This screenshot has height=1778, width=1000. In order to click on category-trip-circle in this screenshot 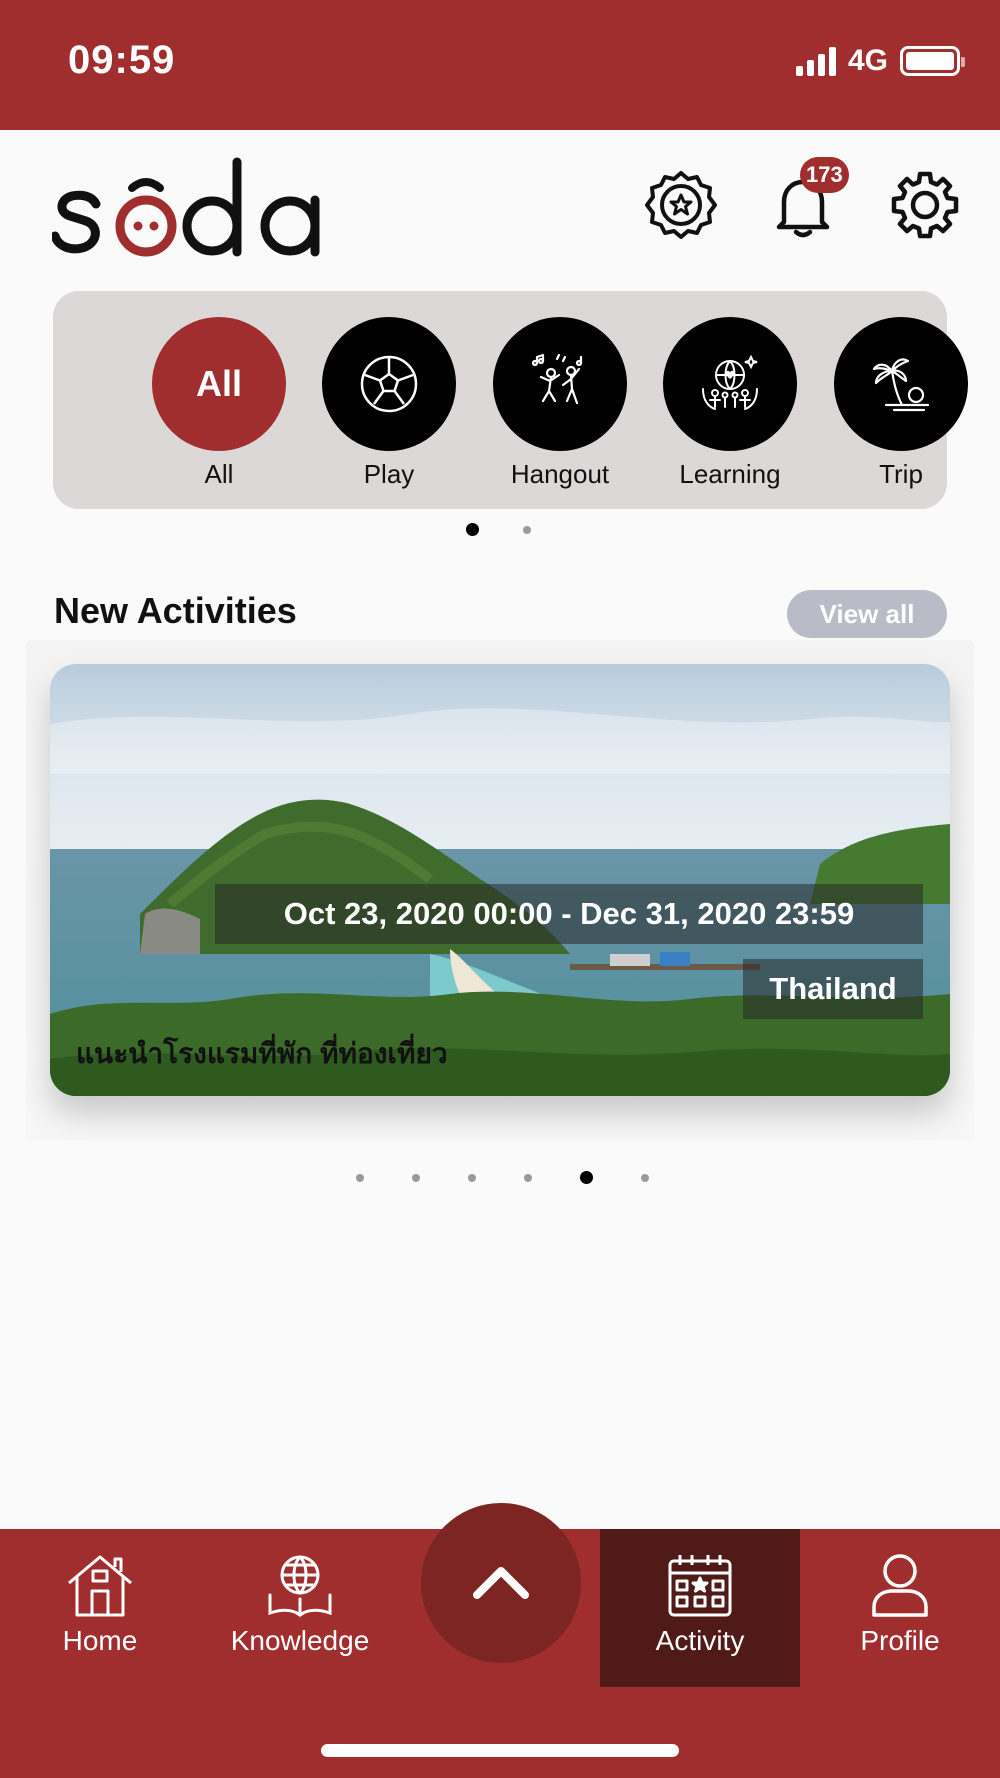, I will do `click(901, 384)`.